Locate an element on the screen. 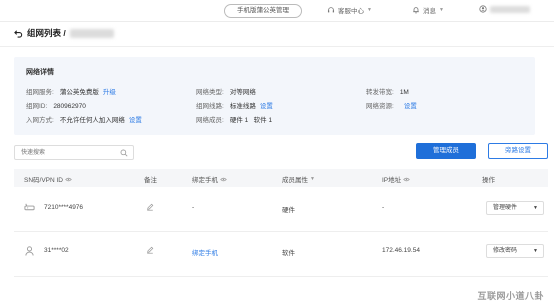 The height and width of the screenshot is (308, 554). column-phone: 绑定手机 is located at coordinates (209, 179).